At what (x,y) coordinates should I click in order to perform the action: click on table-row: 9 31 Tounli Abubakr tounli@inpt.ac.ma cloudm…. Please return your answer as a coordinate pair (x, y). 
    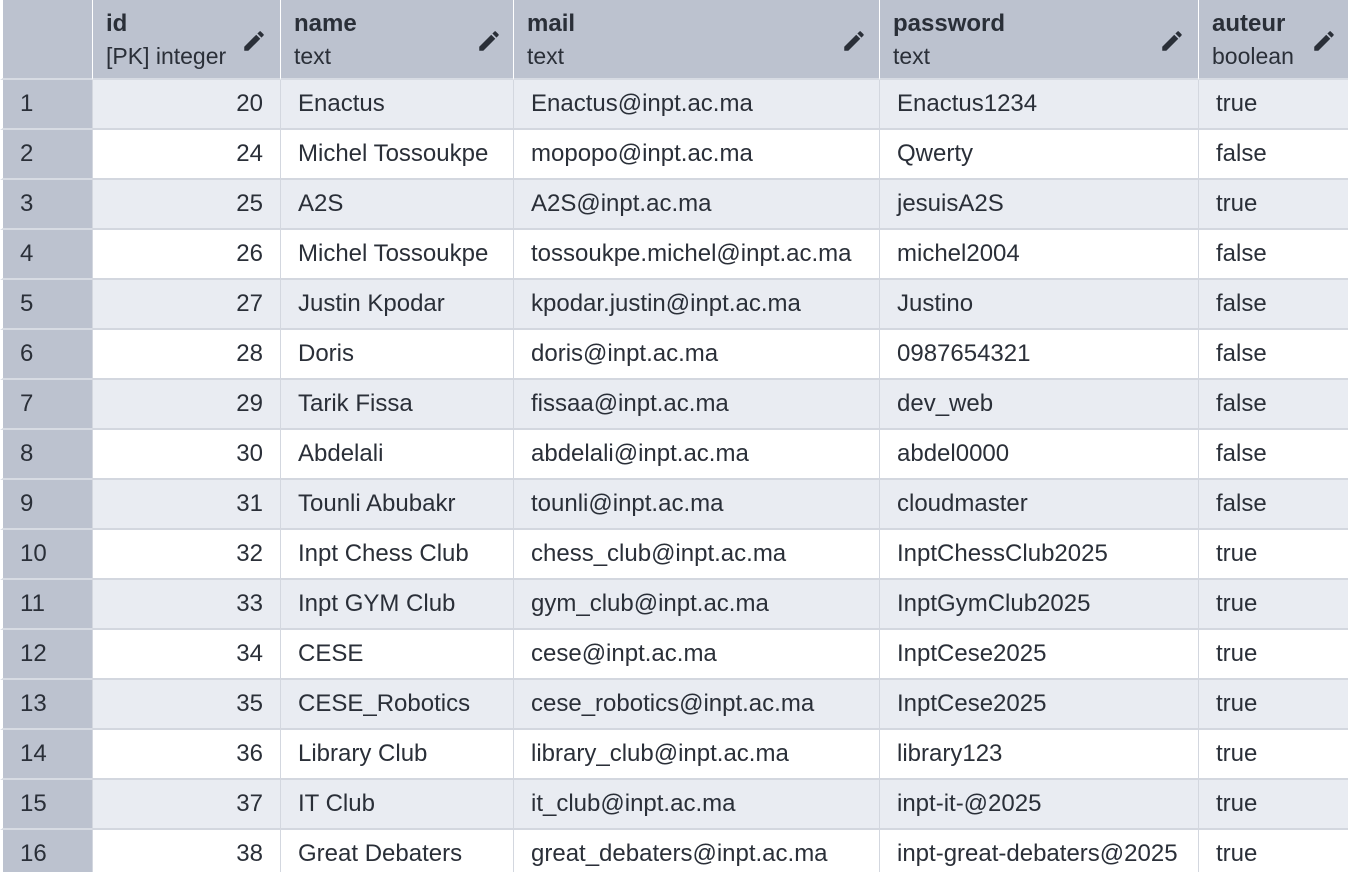
    Looking at the image, I should click on (674, 505).